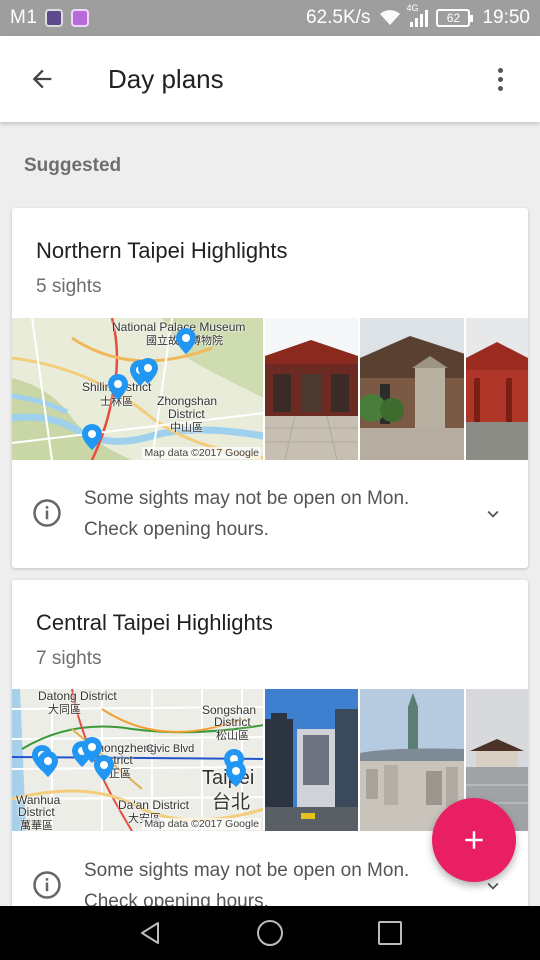 The width and height of the screenshot is (540, 960). I want to click on system-navigation-bar, so click(270, 933).